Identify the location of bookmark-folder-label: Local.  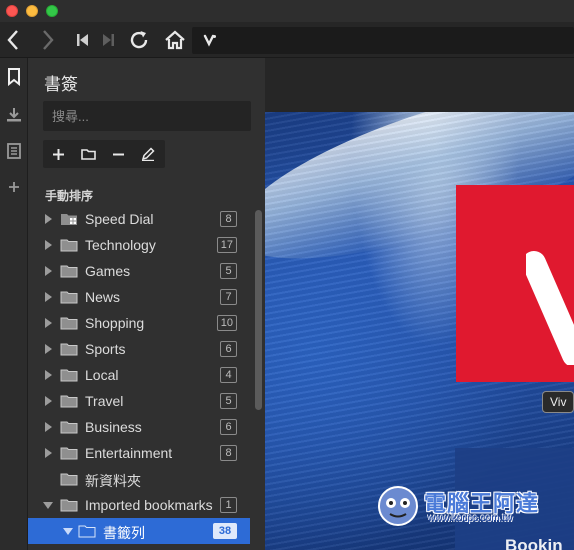
(102, 375).